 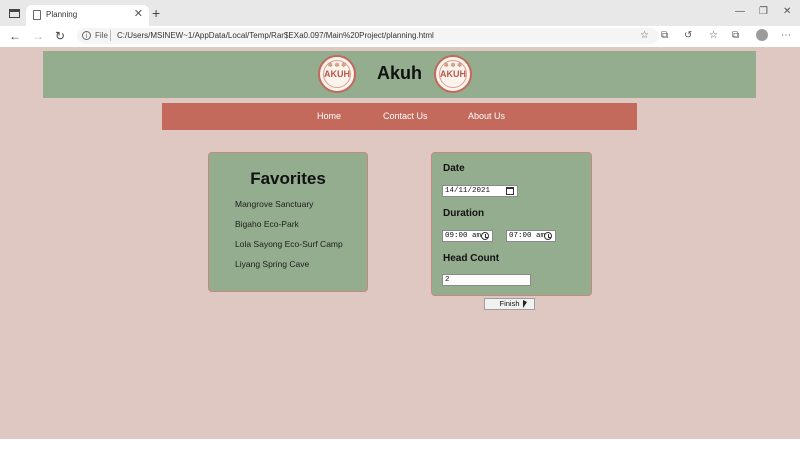 I want to click on site-header: ✽ ✽ ✽ AKUH Akuh ✽ ✽ ✽ AKUH, so click(x=399, y=74).